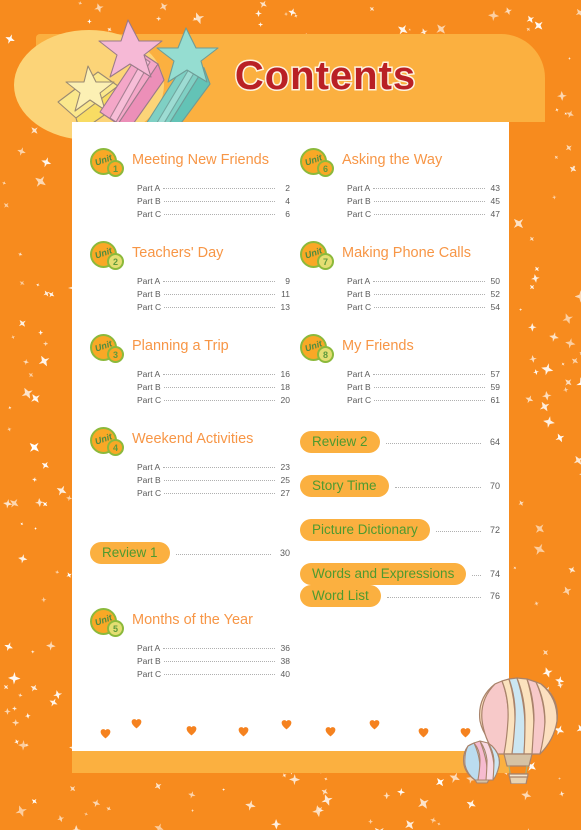 The width and height of the screenshot is (581, 830). I want to click on section-row: Words and Expressions 74, so click(400, 574).